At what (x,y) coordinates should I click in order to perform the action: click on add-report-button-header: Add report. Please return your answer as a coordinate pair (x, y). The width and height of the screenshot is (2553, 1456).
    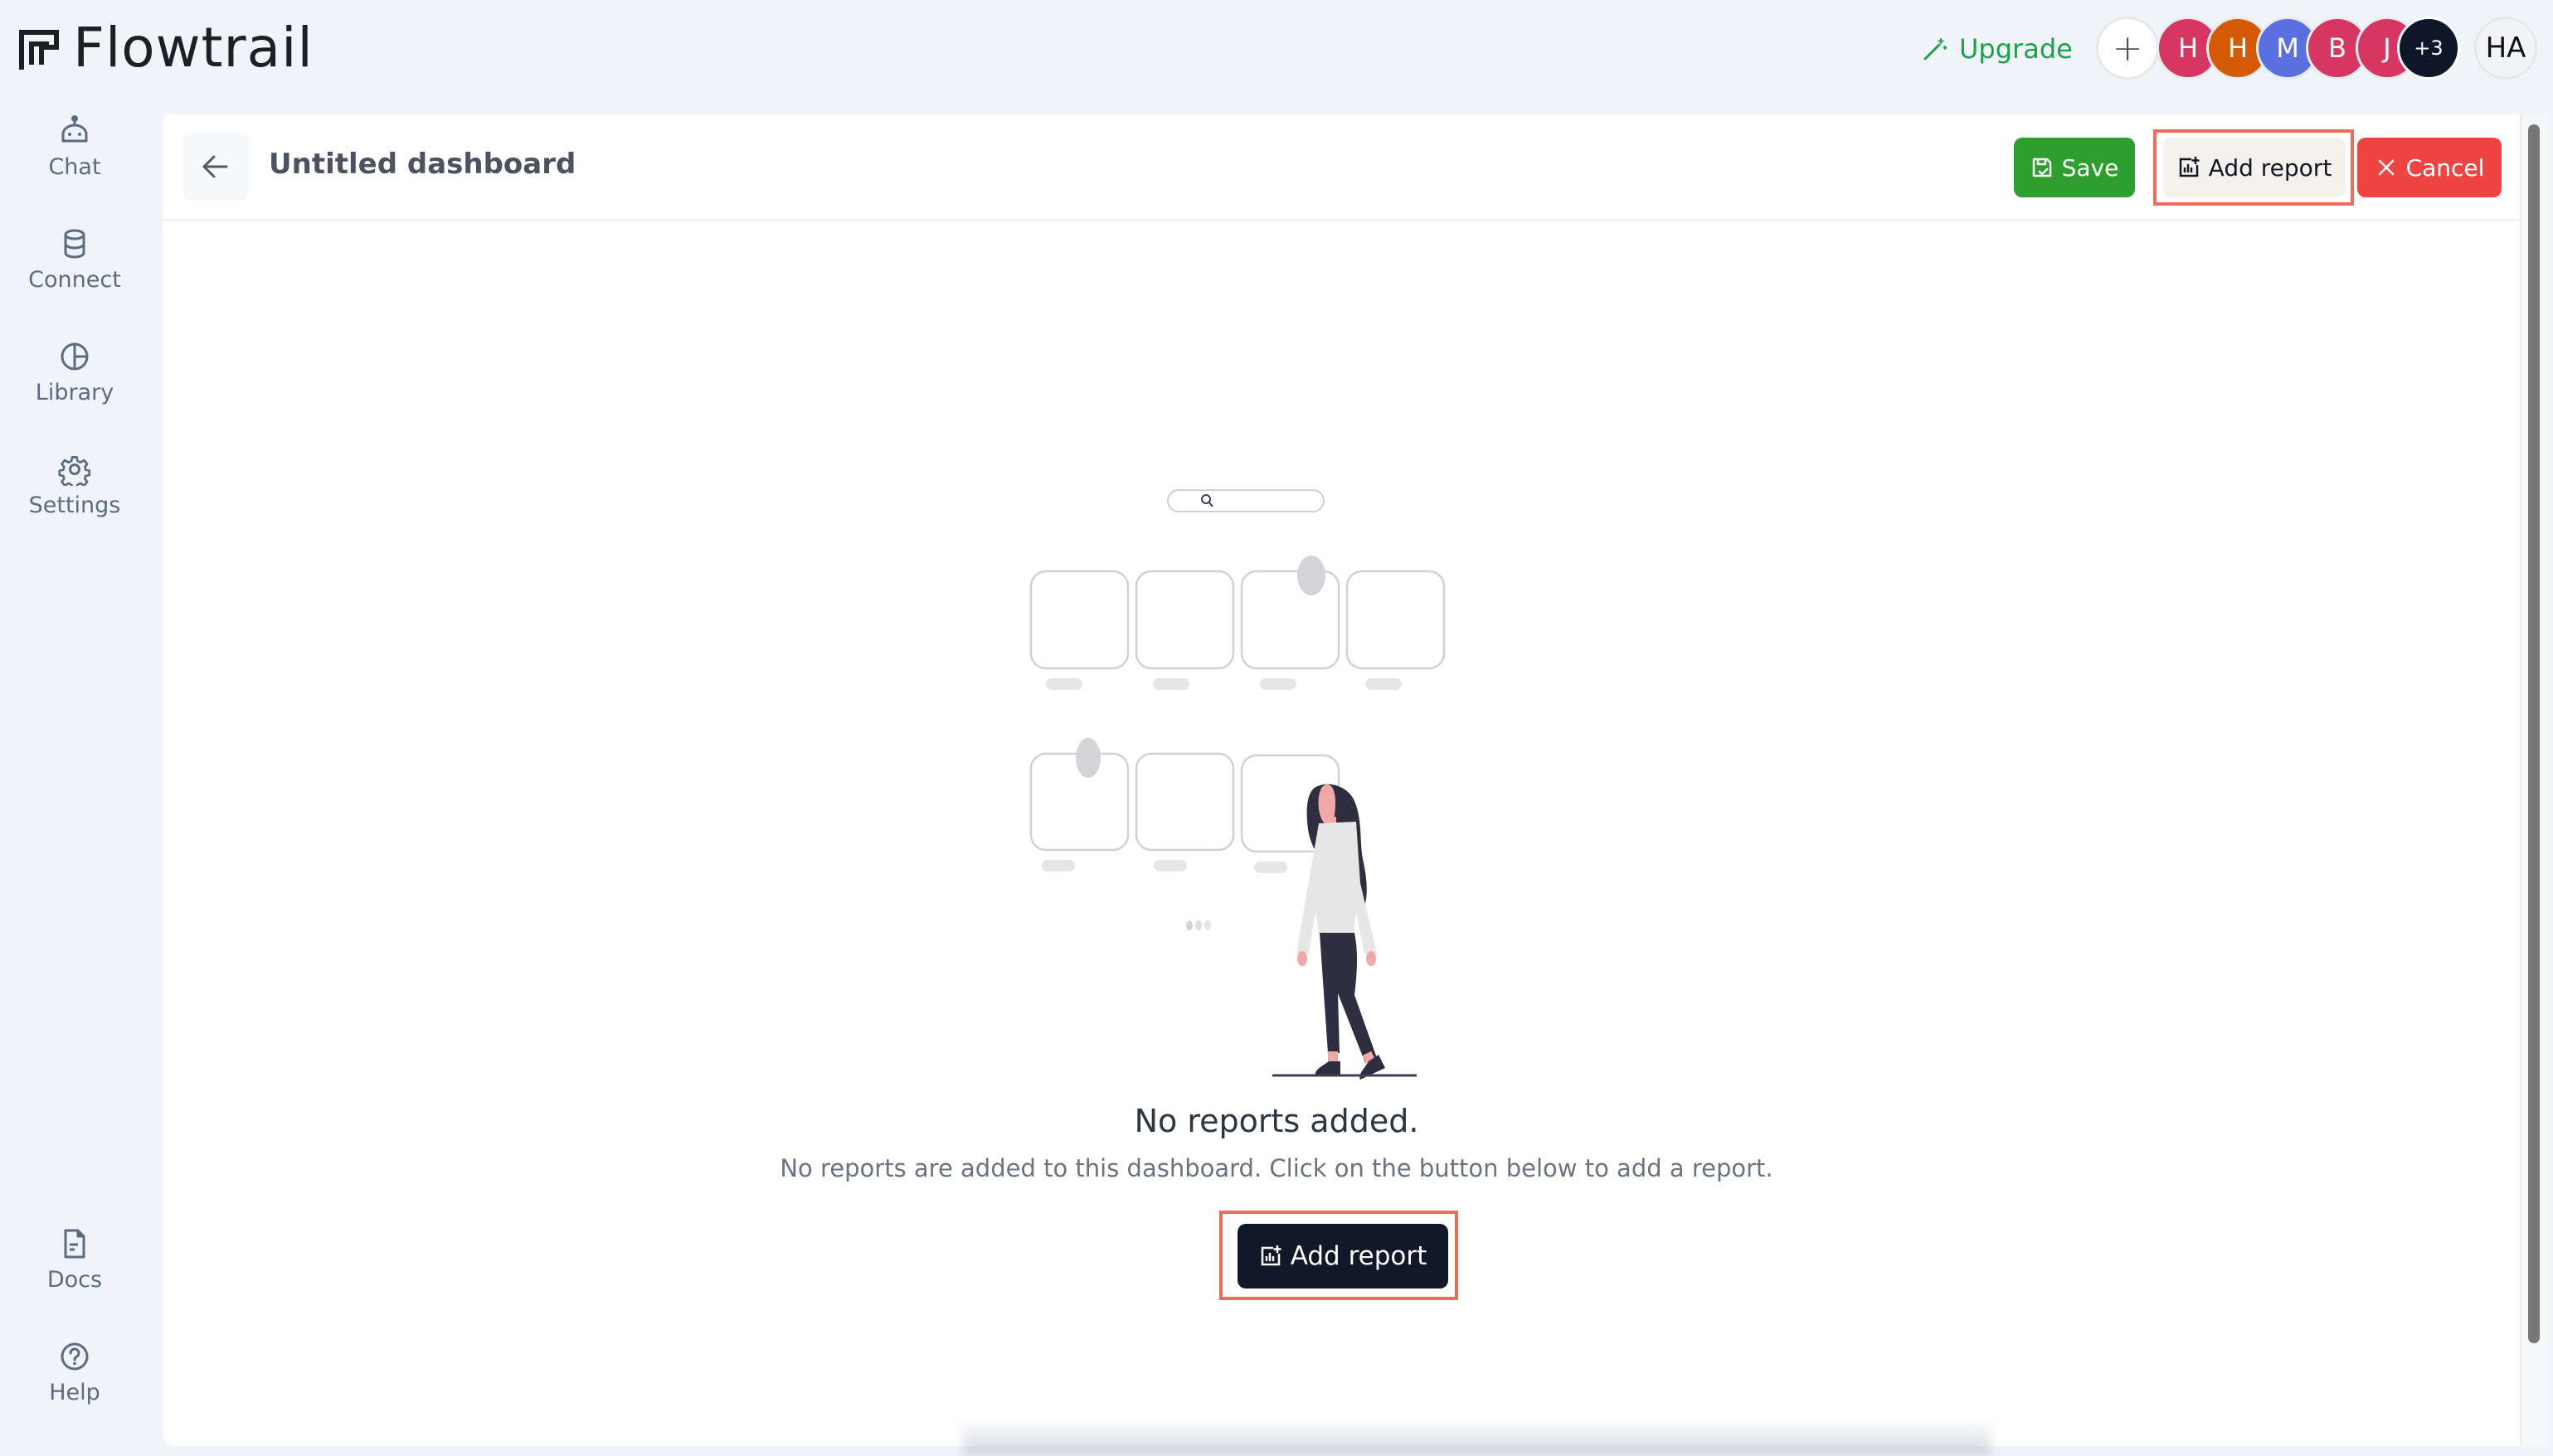
    Looking at the image, I should click on (2255, 167).